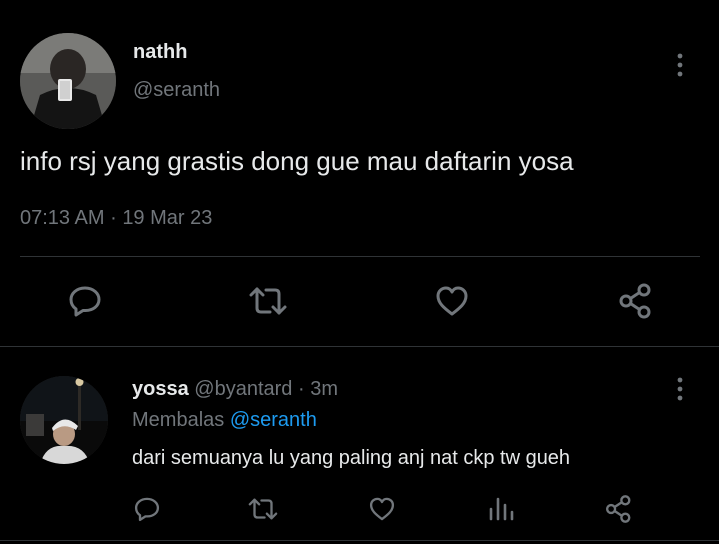 The width and height of the screenshot is (719, 544). Describe the element at coordinates (178, 420) in the screenshot. I see `replying-label: Membalas` at that location.